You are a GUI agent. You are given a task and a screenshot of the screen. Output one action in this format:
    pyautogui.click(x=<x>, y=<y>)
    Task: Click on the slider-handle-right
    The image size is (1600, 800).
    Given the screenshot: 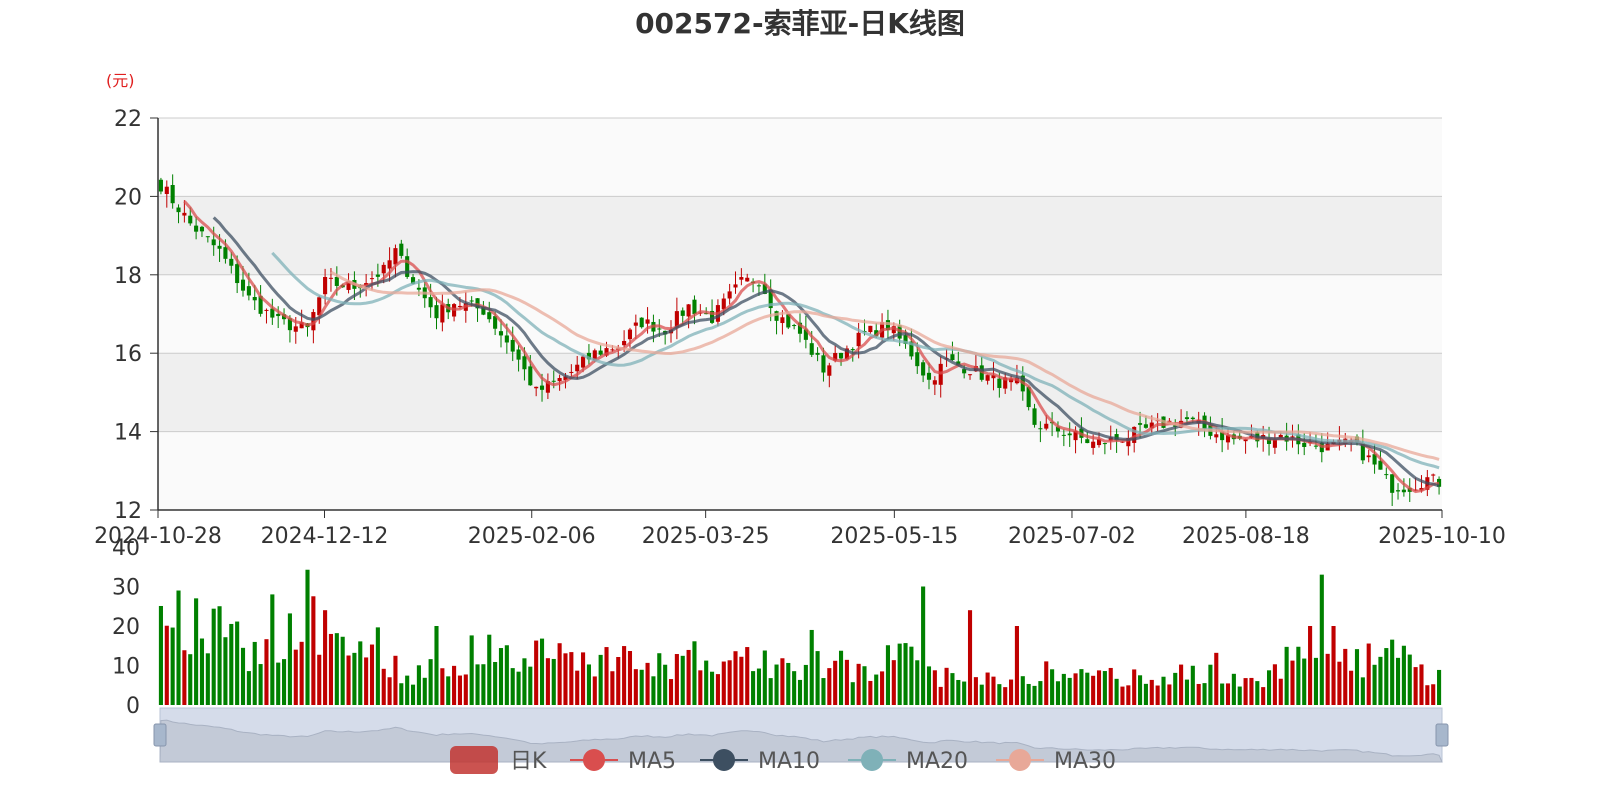 What is the action you would take?
    pyautogui.click(x=1442, y=735)
    